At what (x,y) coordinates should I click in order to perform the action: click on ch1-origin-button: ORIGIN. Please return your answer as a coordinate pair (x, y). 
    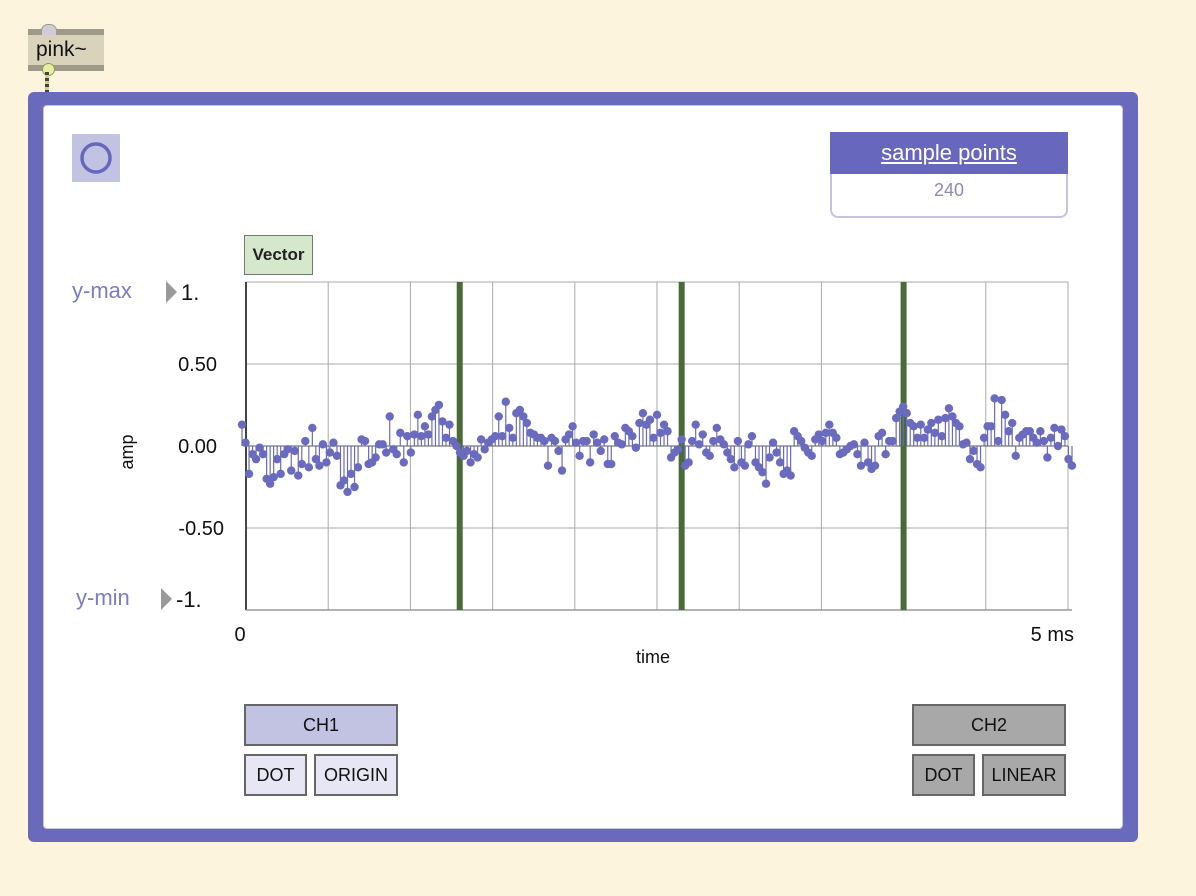
    Looking at the image, I should click on (356, 775).